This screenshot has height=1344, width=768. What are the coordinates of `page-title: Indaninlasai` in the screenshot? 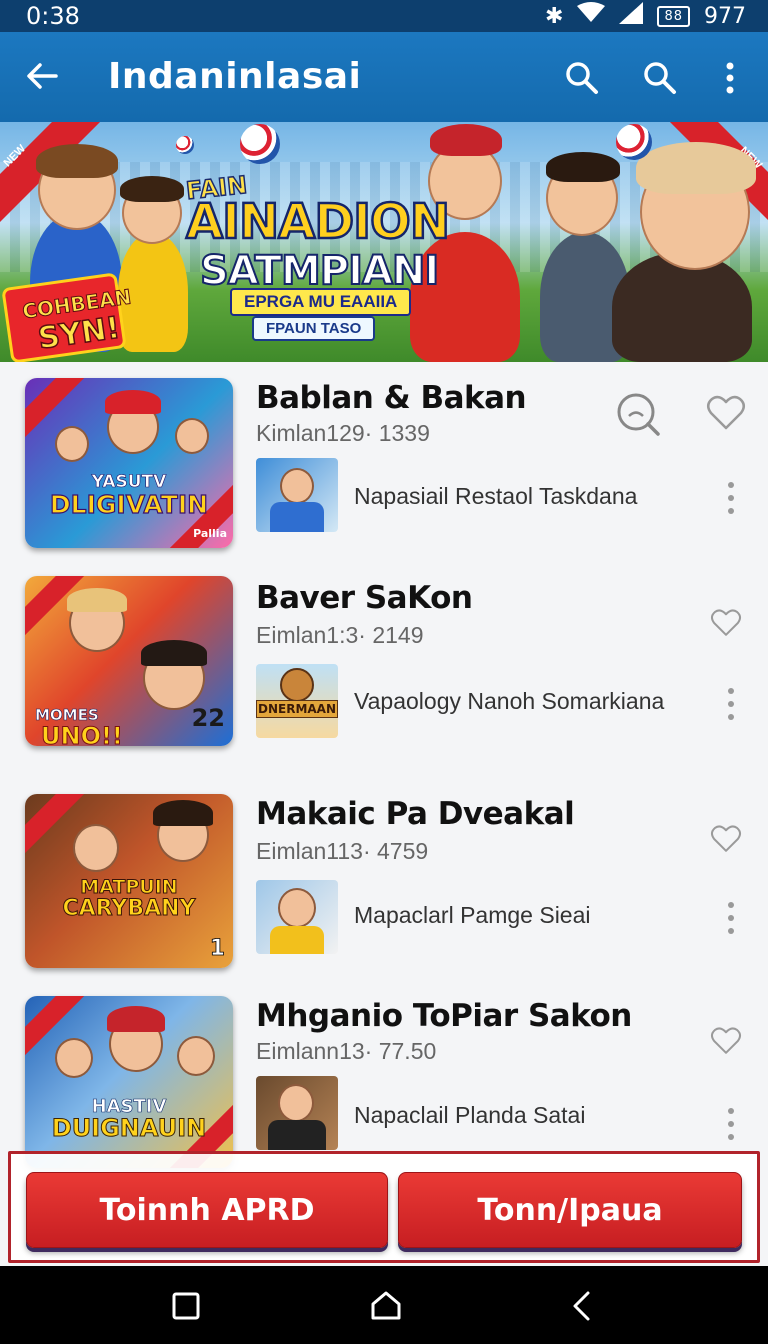 It's located at (235, 76).